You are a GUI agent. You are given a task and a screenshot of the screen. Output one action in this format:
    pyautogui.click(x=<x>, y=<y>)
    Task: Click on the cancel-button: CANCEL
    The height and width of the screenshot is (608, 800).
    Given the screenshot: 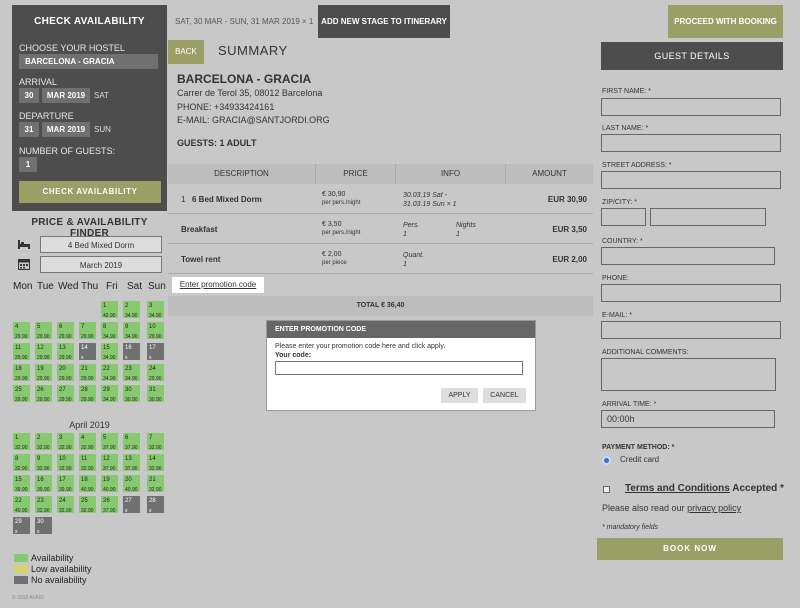 What is the action you would take?
    pyautogui.click(x=504, y=395)
    